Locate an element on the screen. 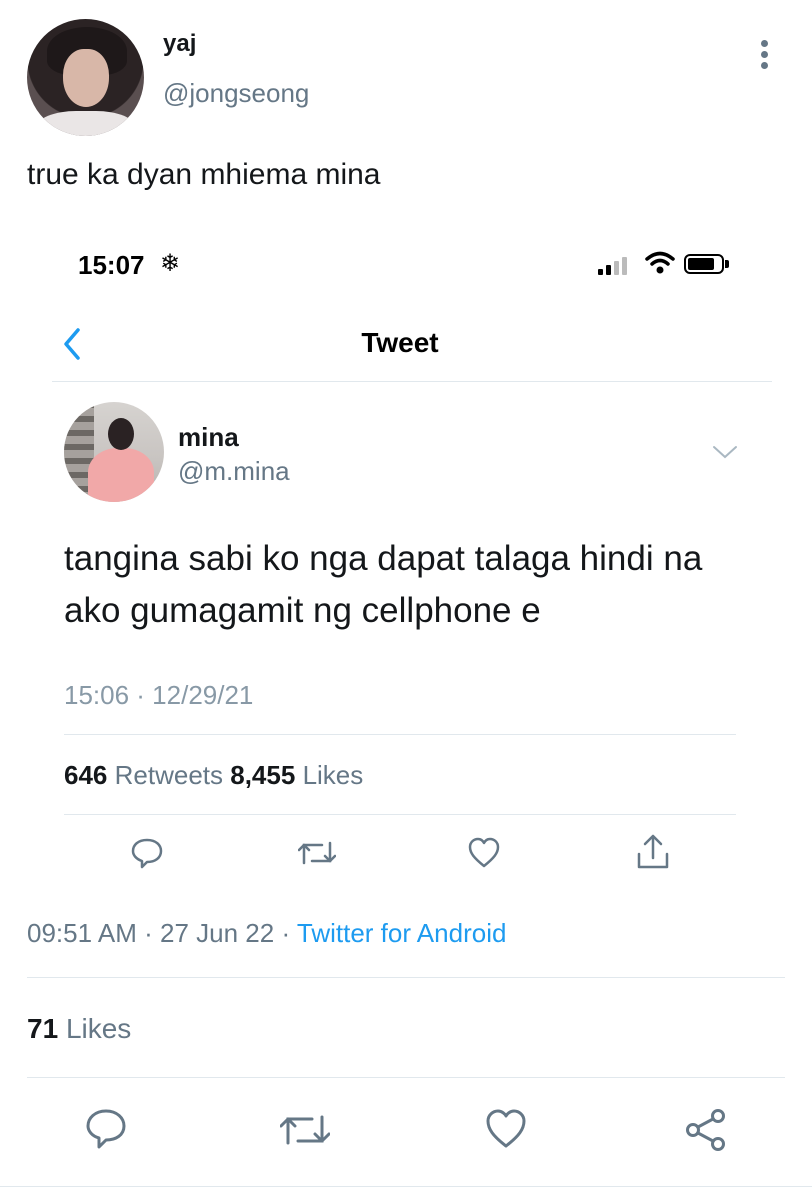  snowflake-icon: ❄ is located at coordinates (170, 263).